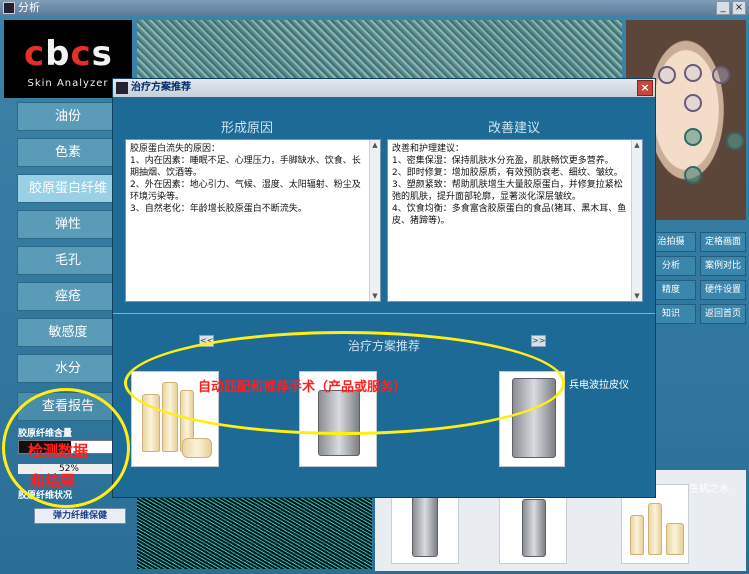 This screenshot has width=749, height=574. I want to click on elastic-fiber-care-button: 弹力纤维保健, so click(80, 516).